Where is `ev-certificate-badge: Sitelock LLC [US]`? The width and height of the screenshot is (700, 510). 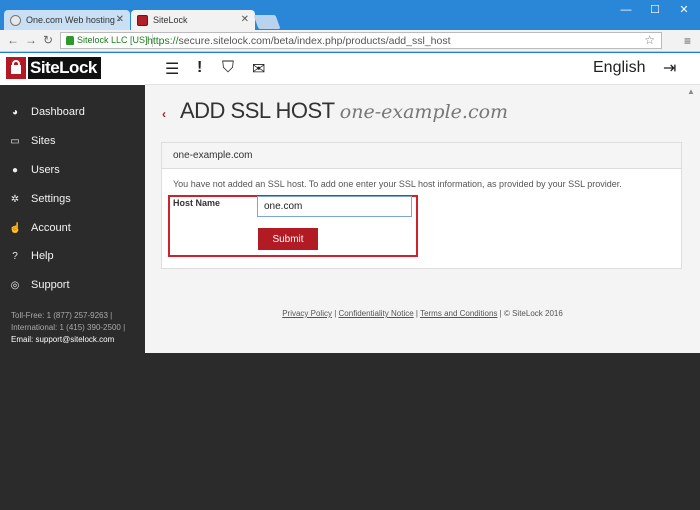
ev-certificate-badge: Sitelock LLC [US] is located at coordinates (108, 40).